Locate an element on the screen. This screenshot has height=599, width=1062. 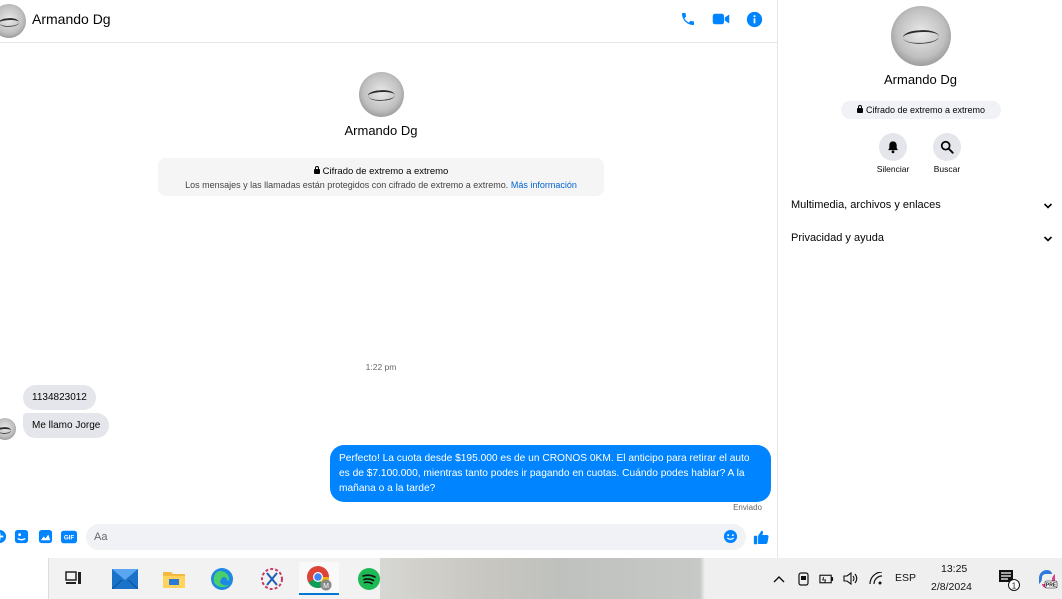
message-input-wrap is located at coordinates (416, 537).